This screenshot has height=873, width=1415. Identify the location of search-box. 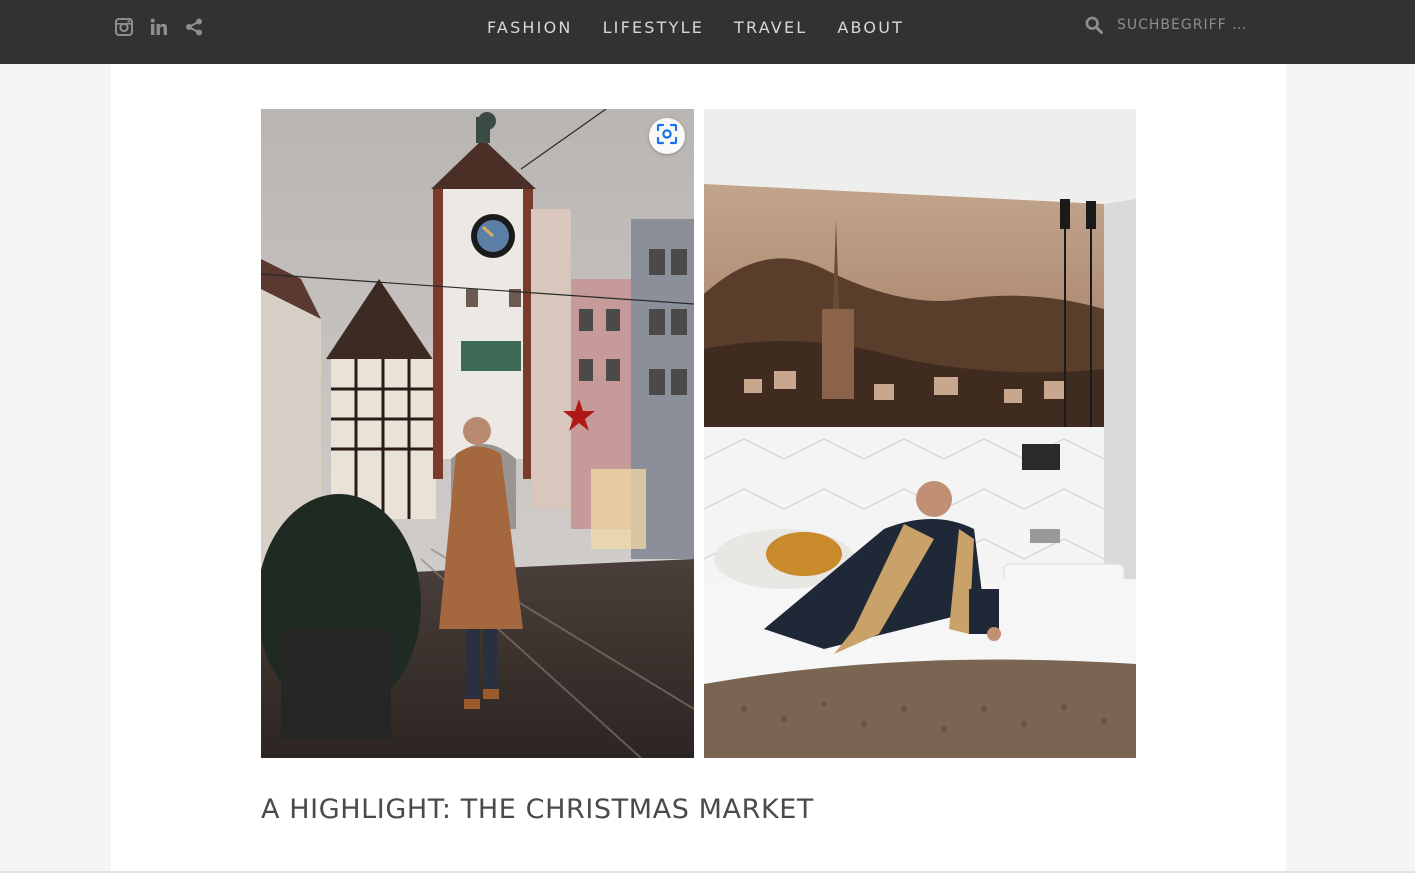
(1175, 25).